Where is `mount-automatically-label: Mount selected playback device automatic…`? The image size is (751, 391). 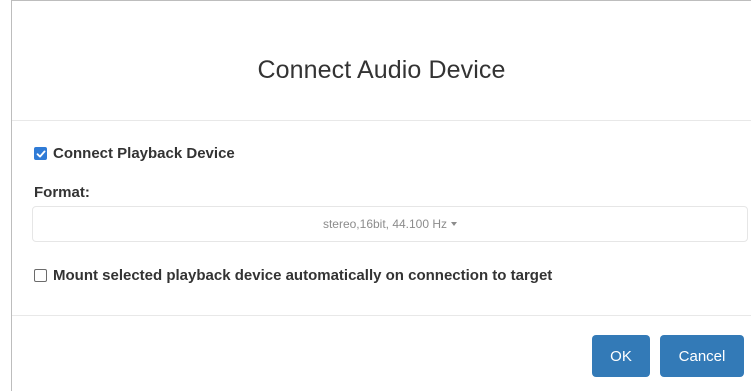 mount-automatically-label: Mount selected playback device automatic… is located at coordinates (302, 275).